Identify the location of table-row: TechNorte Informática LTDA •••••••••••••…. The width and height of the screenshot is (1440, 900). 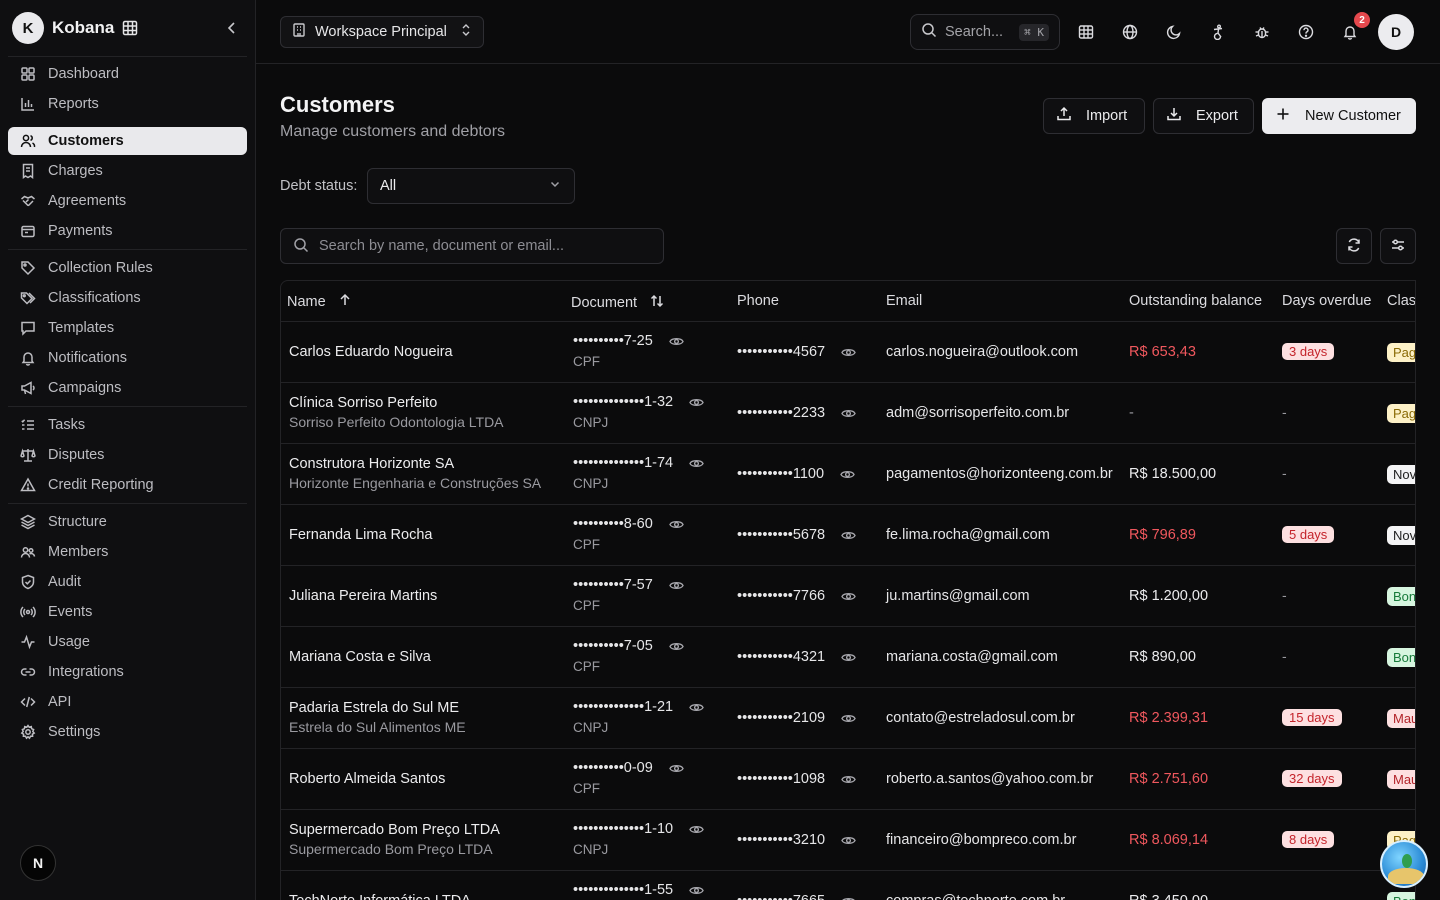
(848, 885).